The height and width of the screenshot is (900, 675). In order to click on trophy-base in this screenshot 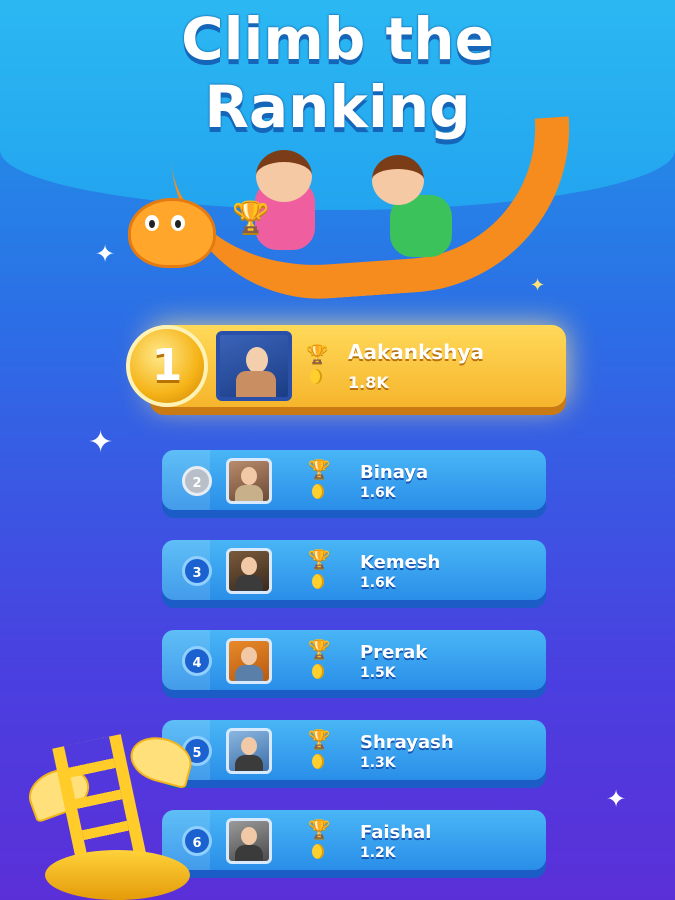, I will do `click(117, 875)`.